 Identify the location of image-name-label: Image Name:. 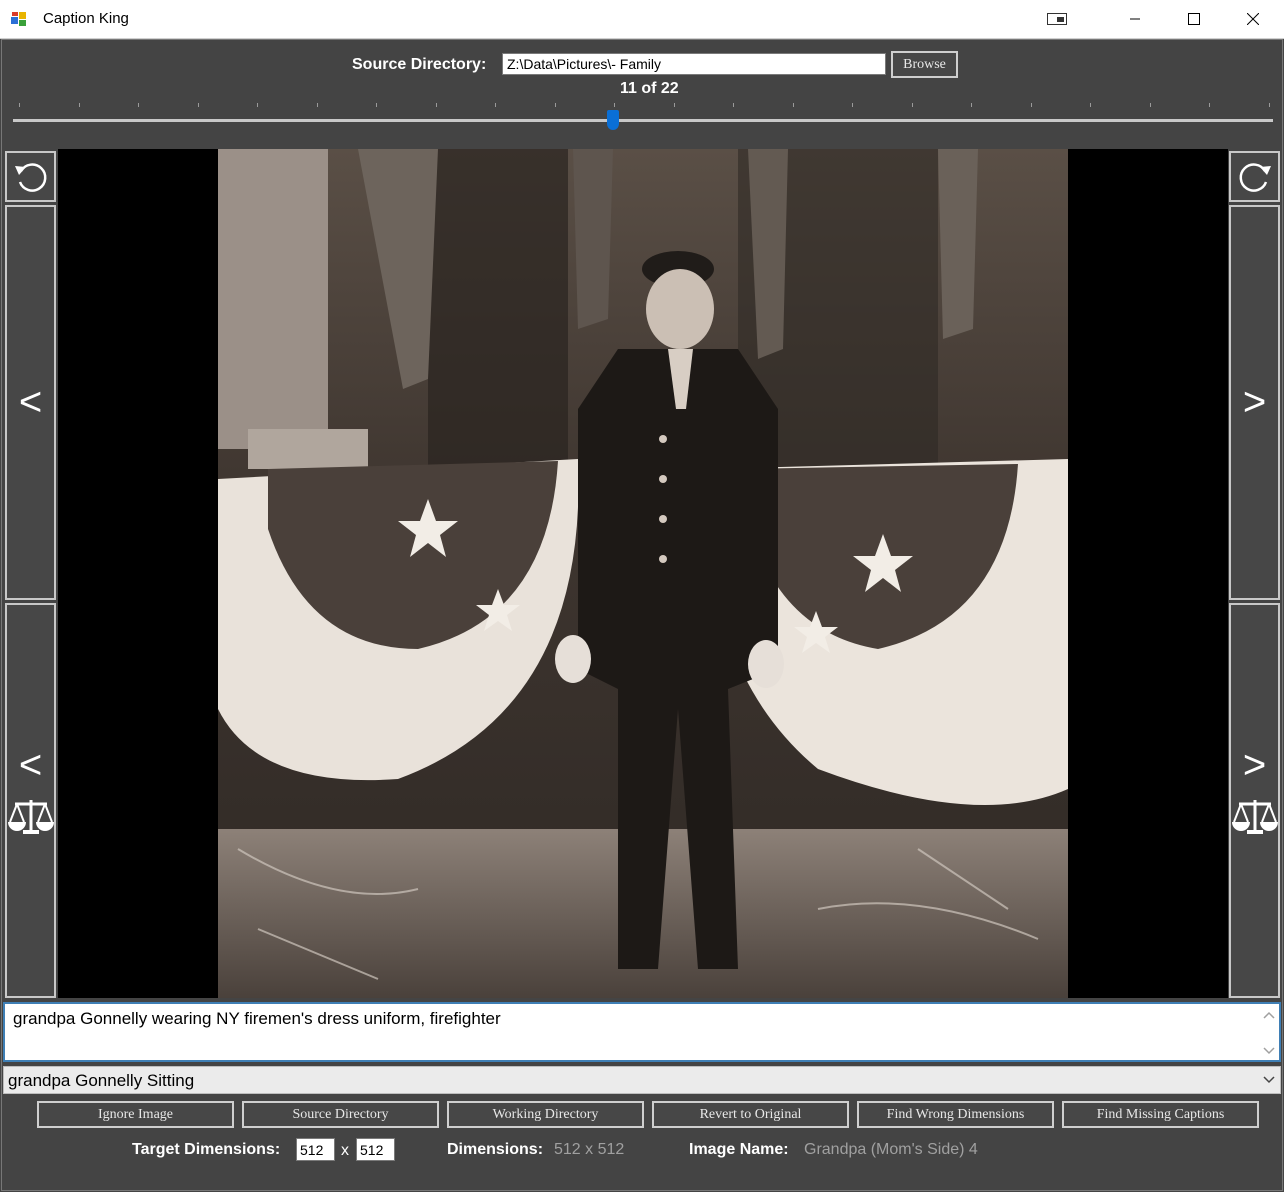
(739, 1149).